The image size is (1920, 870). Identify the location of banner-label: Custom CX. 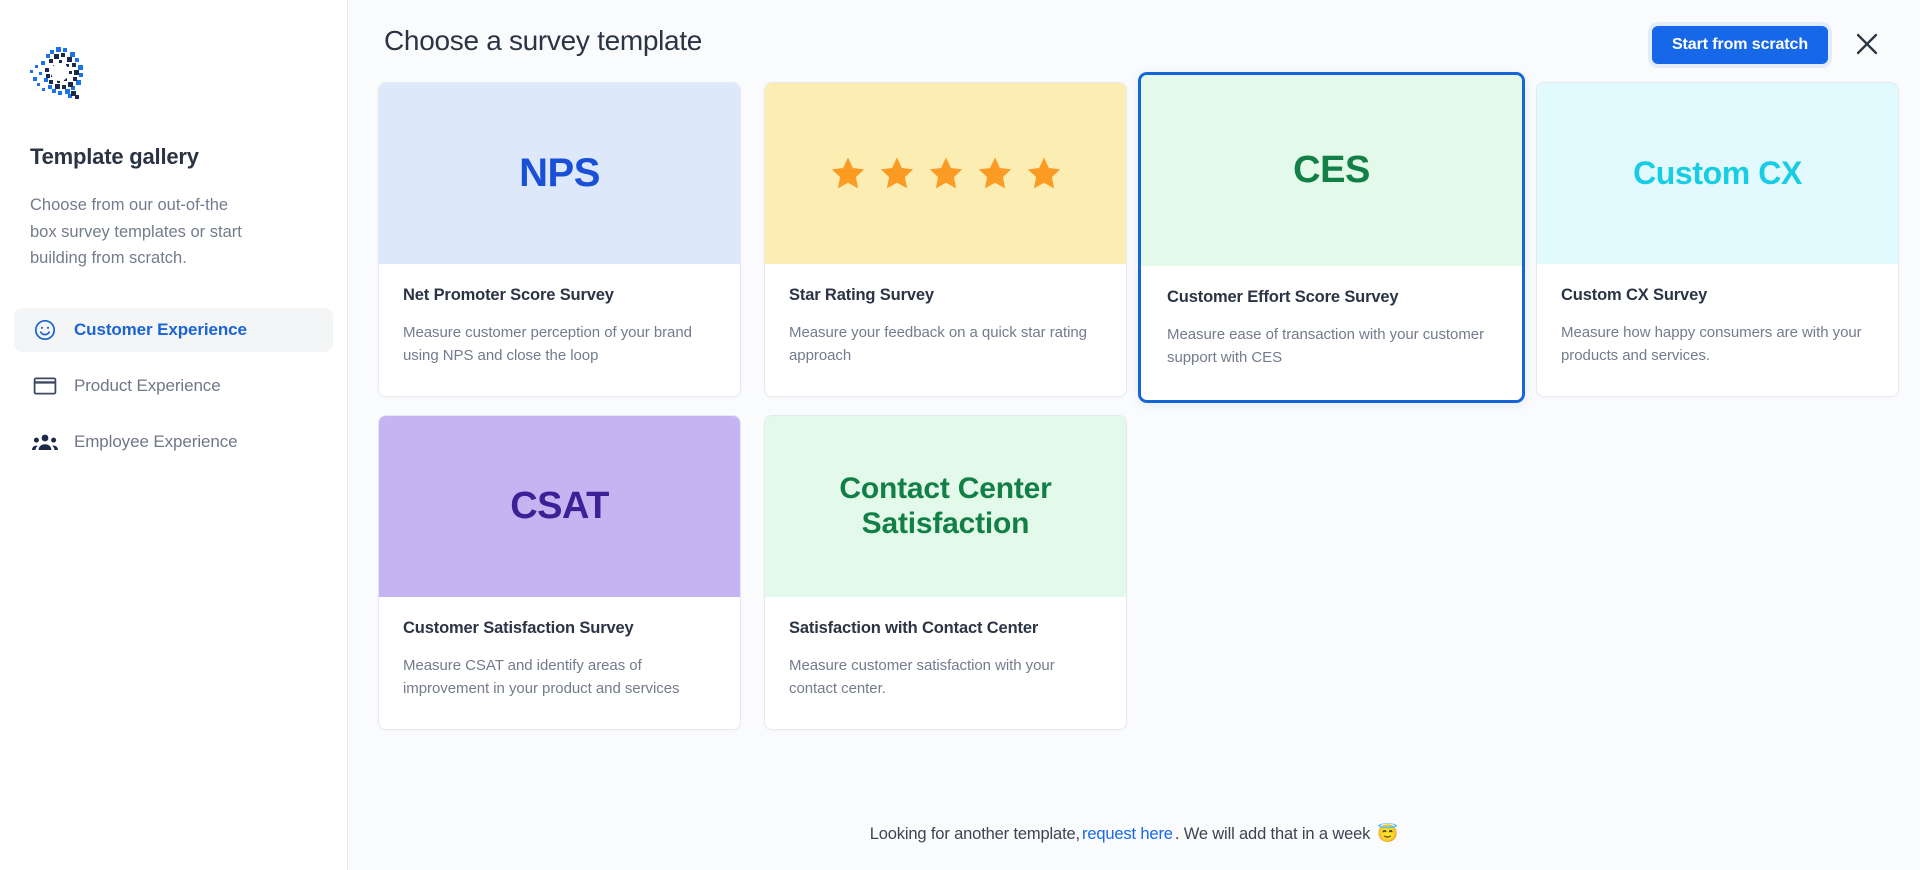
(1717, 172).